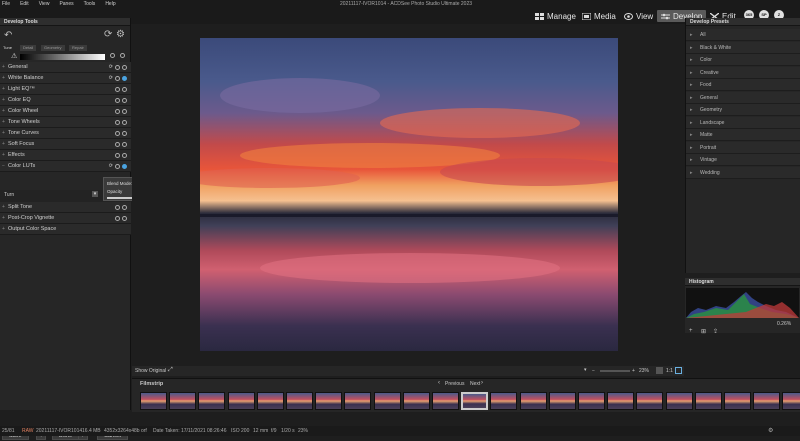 The height and width of the screenshot is (441, 800). What do you see at coordinates (638, 16) in the screenshot?
I see `mode-view-button: View` at bounding box center [638, 16].